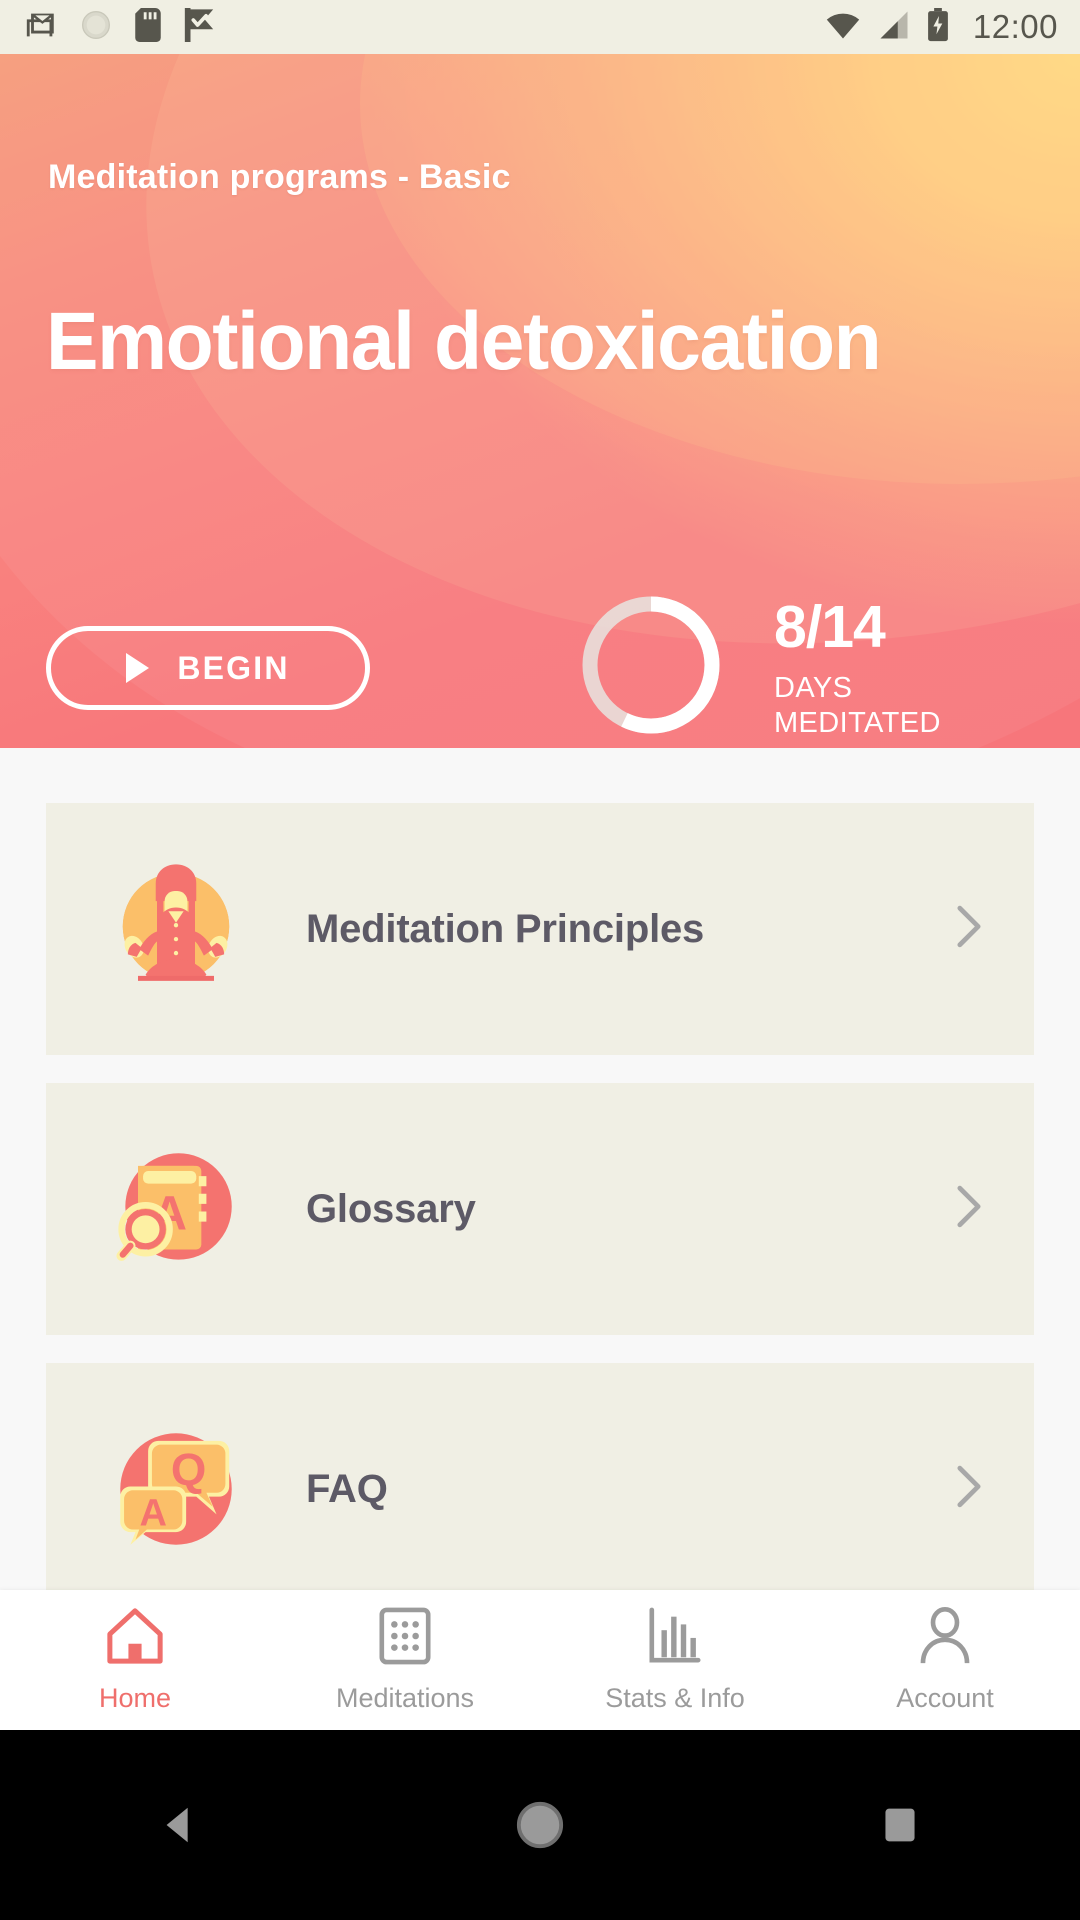  I want to click on nav-item-meditations: Meditations, so click(405, 1660).